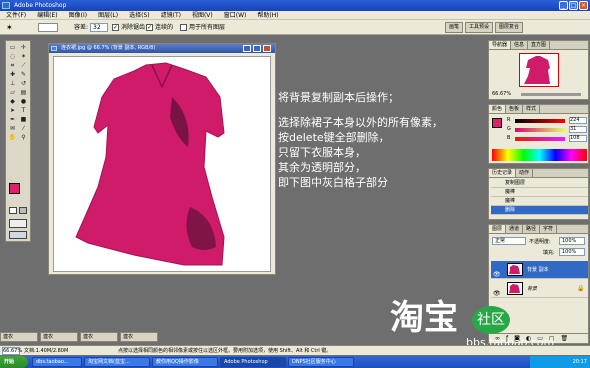 This screenshot has width=590, height=368. I want to click on menu-edit: 编辑(E), so click(47, 15).